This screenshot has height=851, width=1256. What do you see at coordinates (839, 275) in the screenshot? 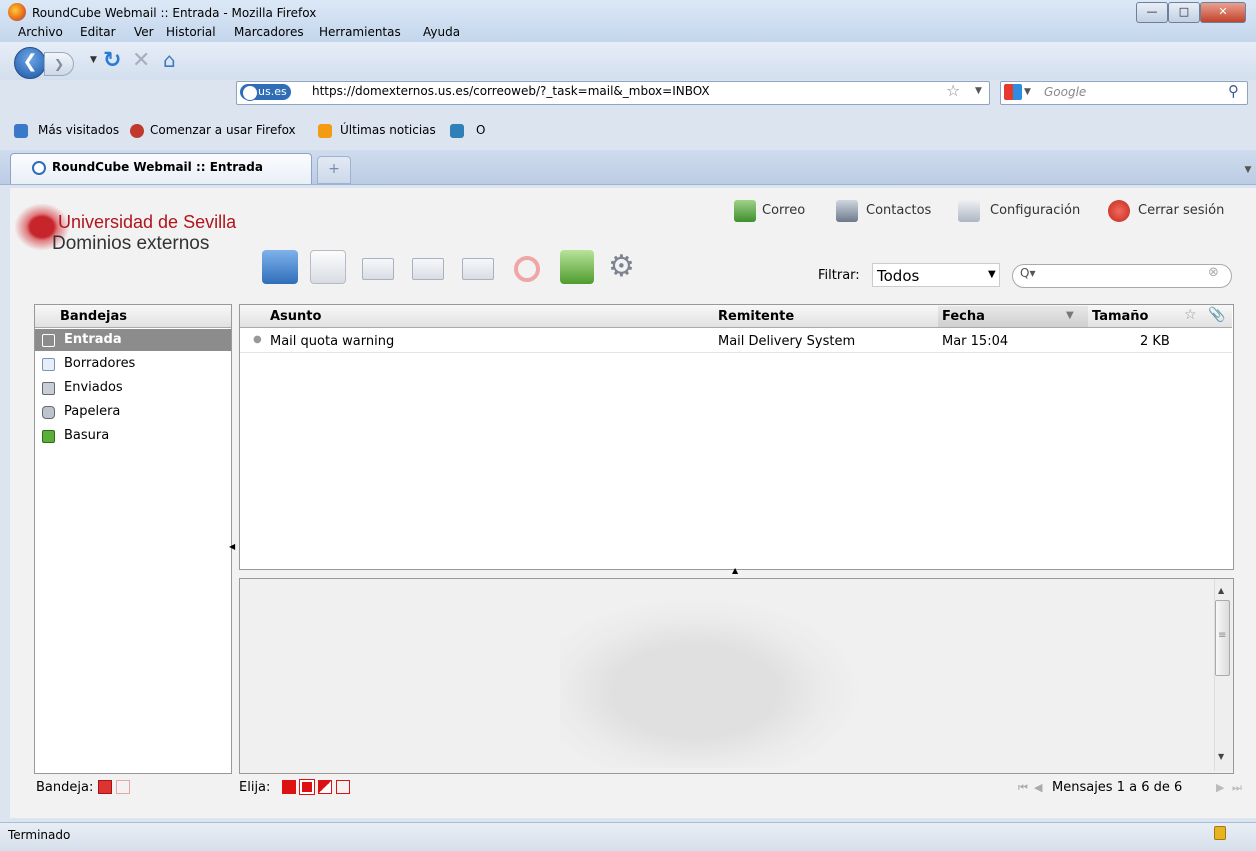
I see `filter-label: Filtrar:` at bounding box center [839, 275].